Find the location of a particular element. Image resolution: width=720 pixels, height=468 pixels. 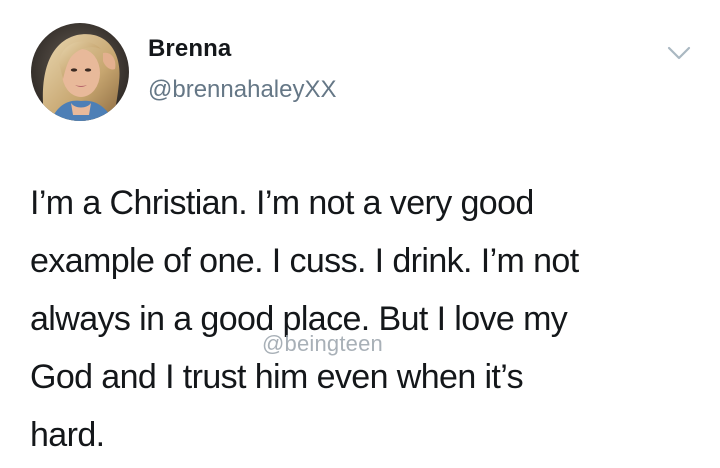

chevron-down-icon is located at coordinates (679, 53).